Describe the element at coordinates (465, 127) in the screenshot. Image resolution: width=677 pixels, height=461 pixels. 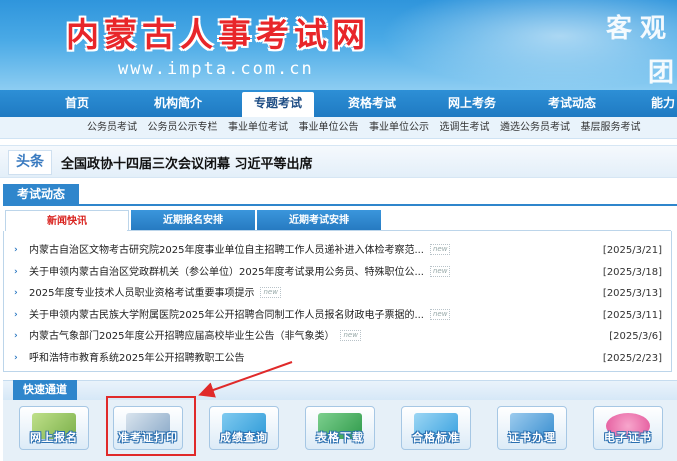
I see `subnav-selected-graduates-exam: 选调生考试` at that location.